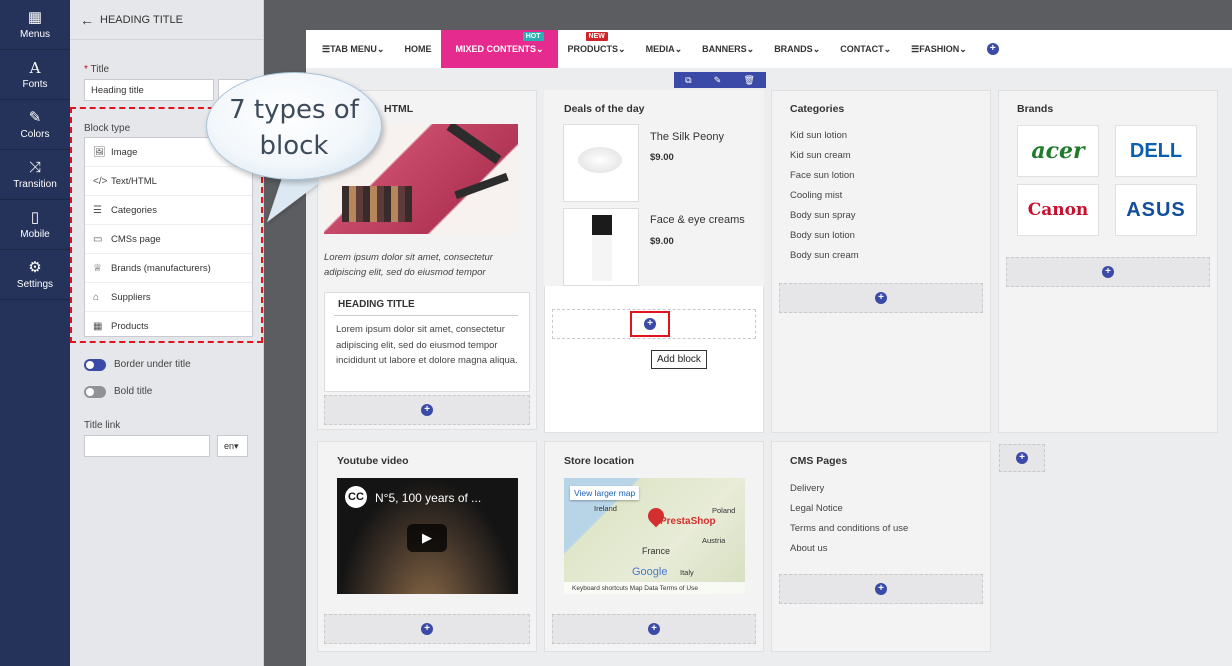 This screenshot has width=1232, height=666. Describe the element at coordinates (650, 572) in the screenshot. I see `google-logo: Google` at that location.